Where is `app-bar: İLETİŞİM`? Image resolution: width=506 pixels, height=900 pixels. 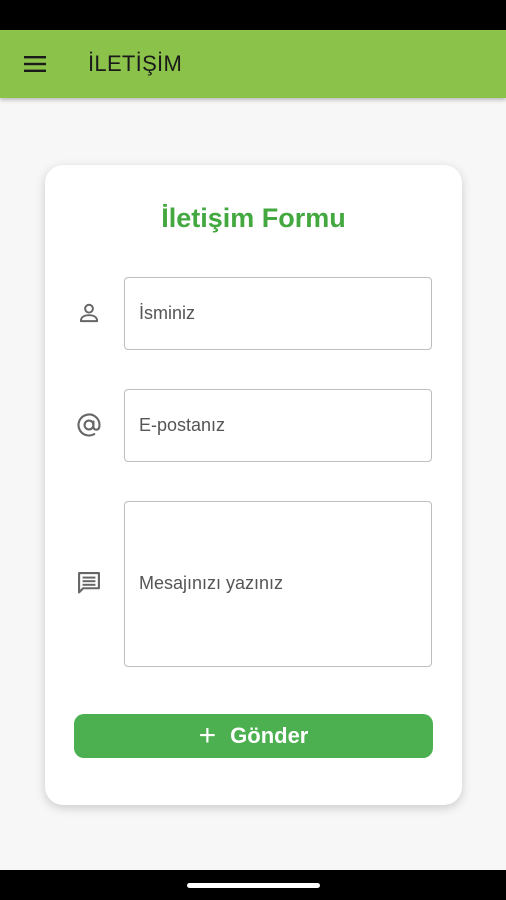
app-bar: İLETİŞİM is located at coordinates (253, 64).